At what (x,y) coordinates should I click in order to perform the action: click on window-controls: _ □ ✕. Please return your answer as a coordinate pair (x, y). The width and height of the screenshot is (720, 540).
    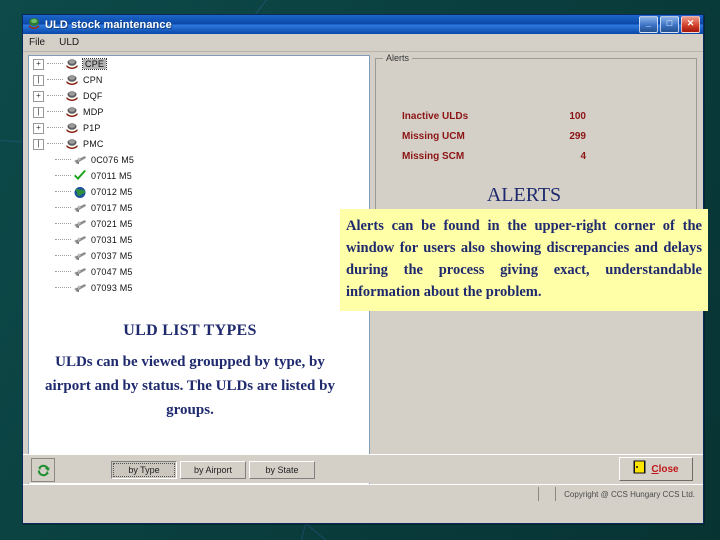
    Looking at the image, I should click on (670, 24).